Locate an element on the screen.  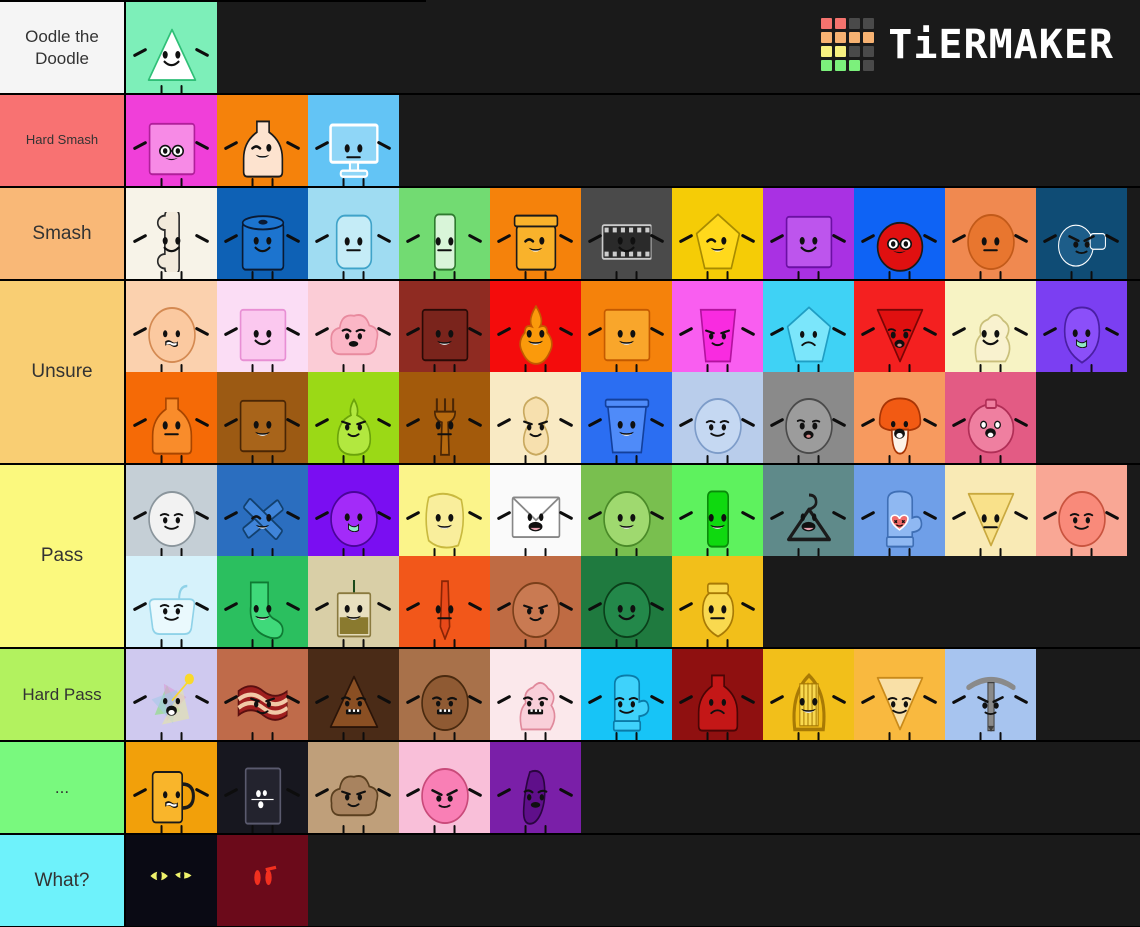
tier-item-cotton-candy is located at coordinates (353, 326).